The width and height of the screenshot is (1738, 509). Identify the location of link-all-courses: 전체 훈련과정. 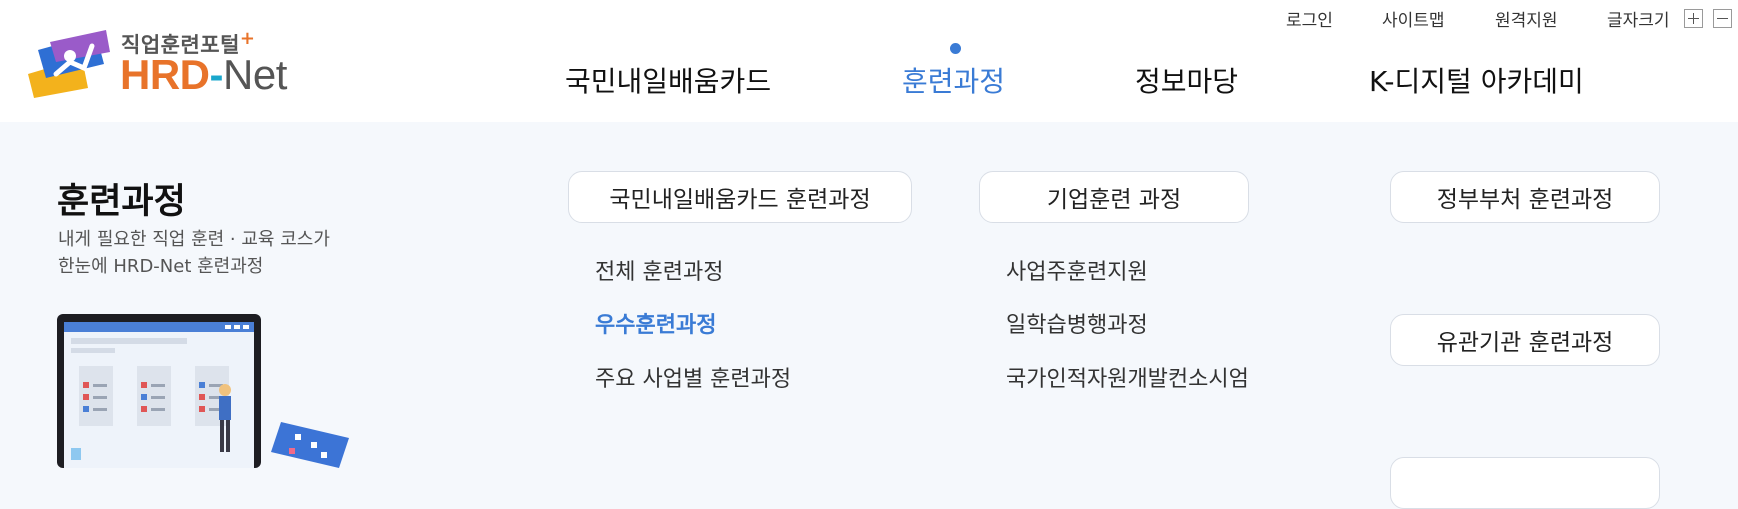
(659, 270).